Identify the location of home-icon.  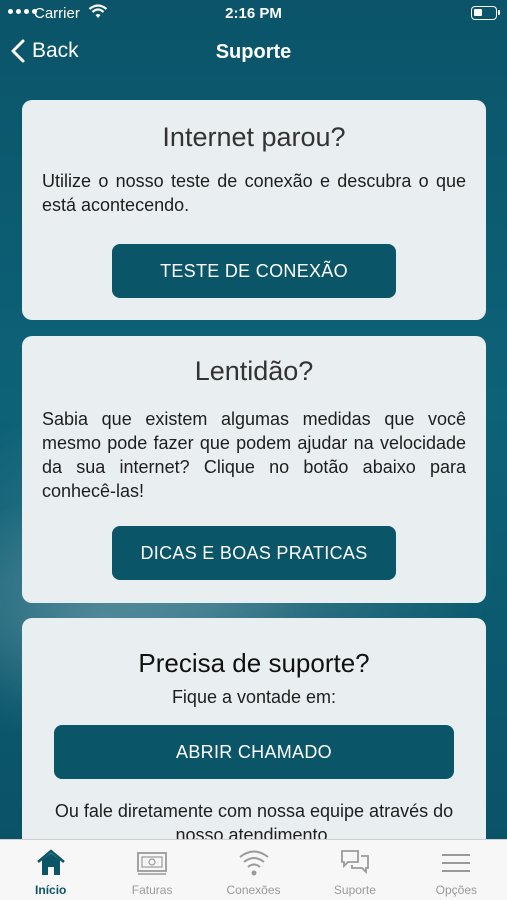
(50, 862).